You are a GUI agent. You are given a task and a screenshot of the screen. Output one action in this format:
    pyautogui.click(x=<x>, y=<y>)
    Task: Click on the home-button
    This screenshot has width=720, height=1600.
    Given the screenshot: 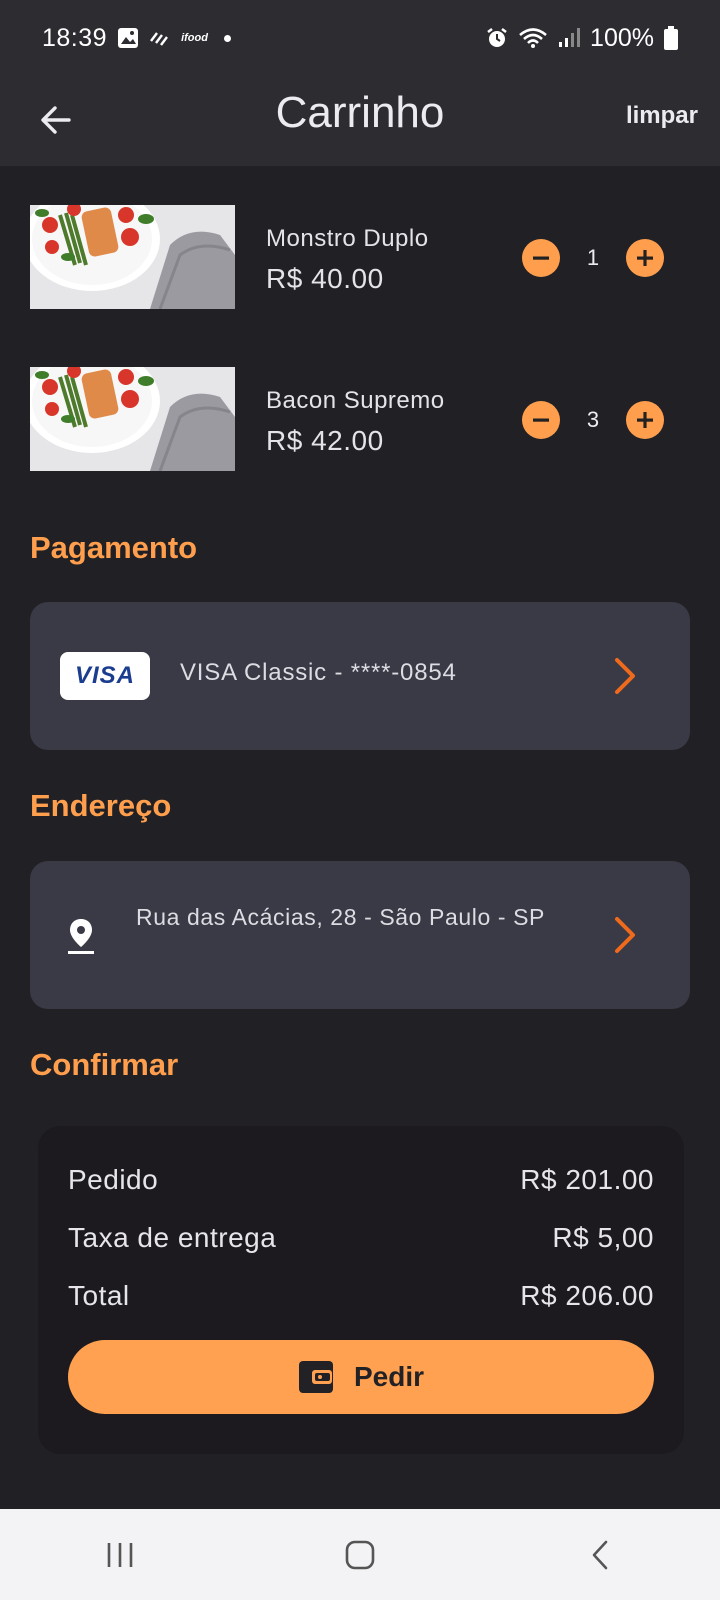 What is the action you would take?
    pyautogui.click(x=360, y=1555)
    